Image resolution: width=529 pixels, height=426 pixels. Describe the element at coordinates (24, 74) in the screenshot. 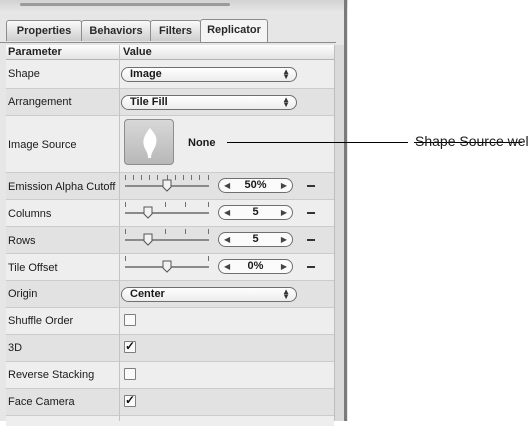

I see `shape-label: Shape` at that location.